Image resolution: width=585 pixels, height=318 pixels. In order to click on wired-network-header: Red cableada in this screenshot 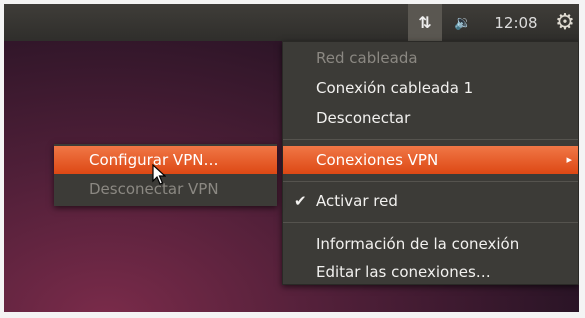, I will do `click(367, 58)`.